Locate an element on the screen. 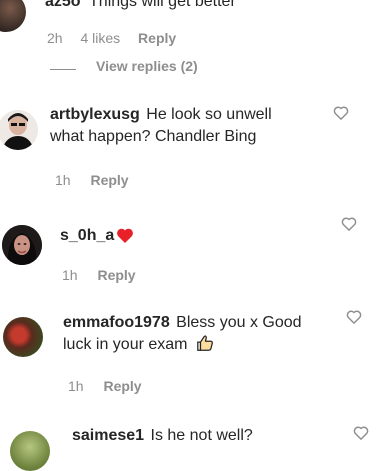 This screenshot has width=377, height=471. comment-likes: 4 likes is located at coordinates (100, 38).